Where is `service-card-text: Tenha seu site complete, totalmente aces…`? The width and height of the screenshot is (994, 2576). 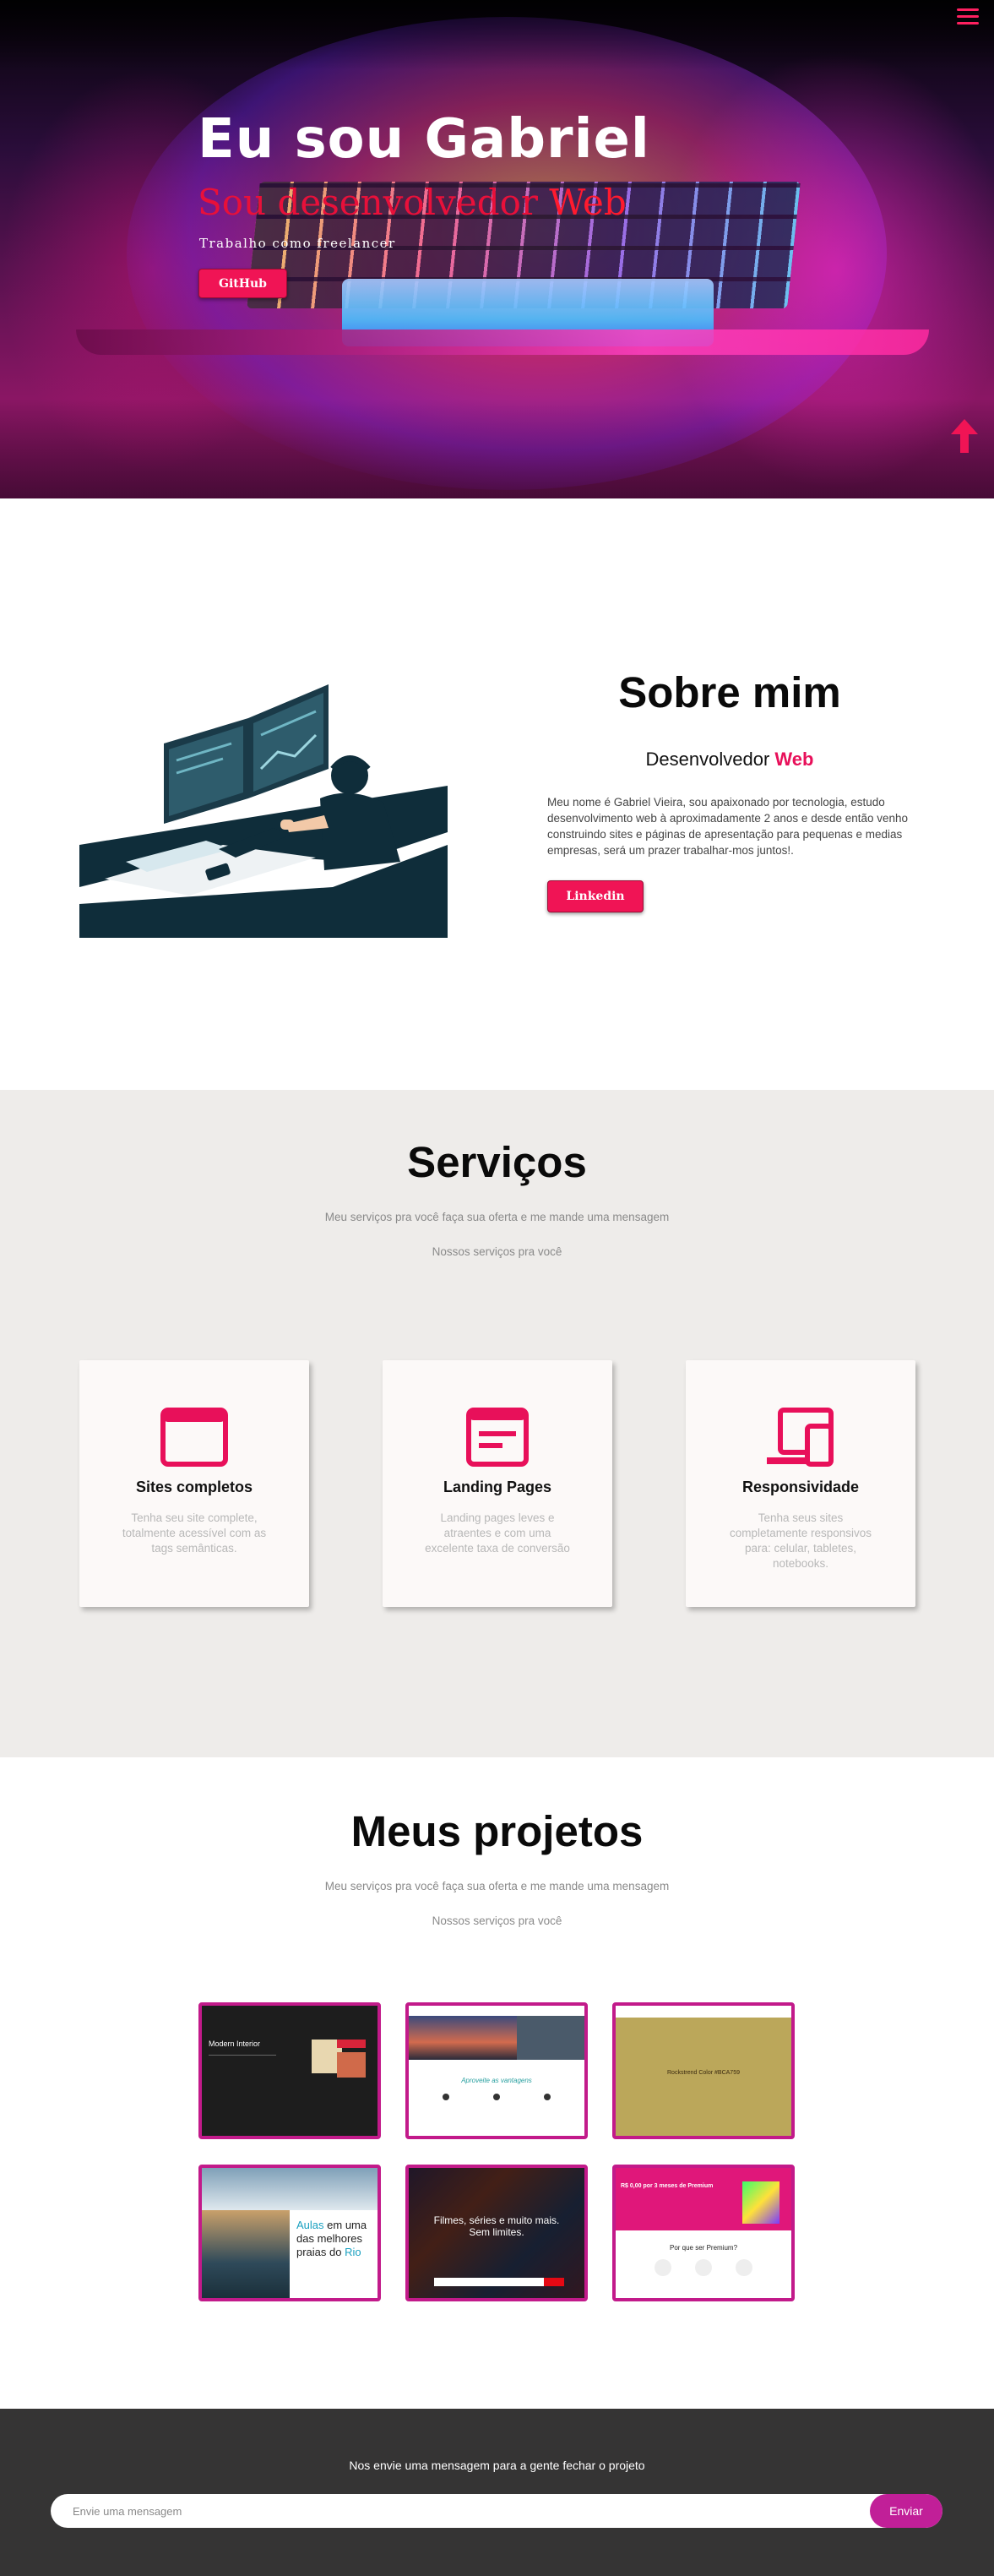
service-card-text: Tenha seu site complete, totalmente aces… is located at coordinates (194, 1533).